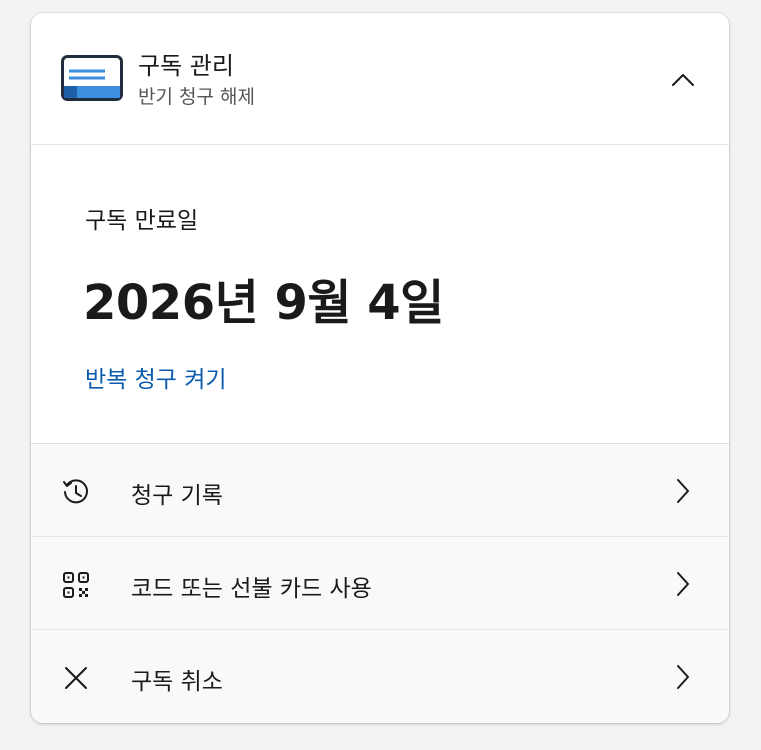 The height and width of the screenshot is (750, 761). What do you see at coordinates (177, 682) in the screenshot?
I see `option-label: 구독 취소` at bounding box center [177, 682].